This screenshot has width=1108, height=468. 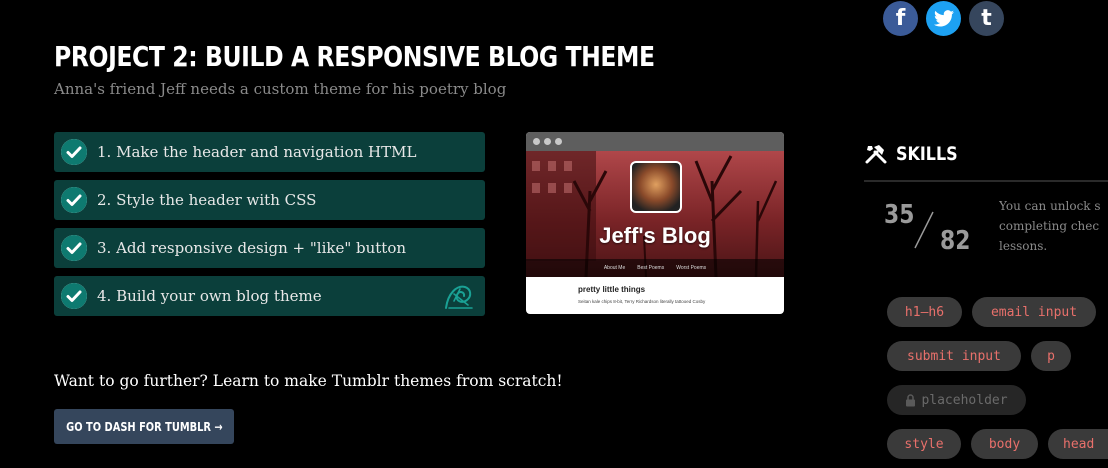 What do you see at coordinates (927, 154) in the screenshot?
I see `skills-title: SKILLS` at bounding box center [927, 154].